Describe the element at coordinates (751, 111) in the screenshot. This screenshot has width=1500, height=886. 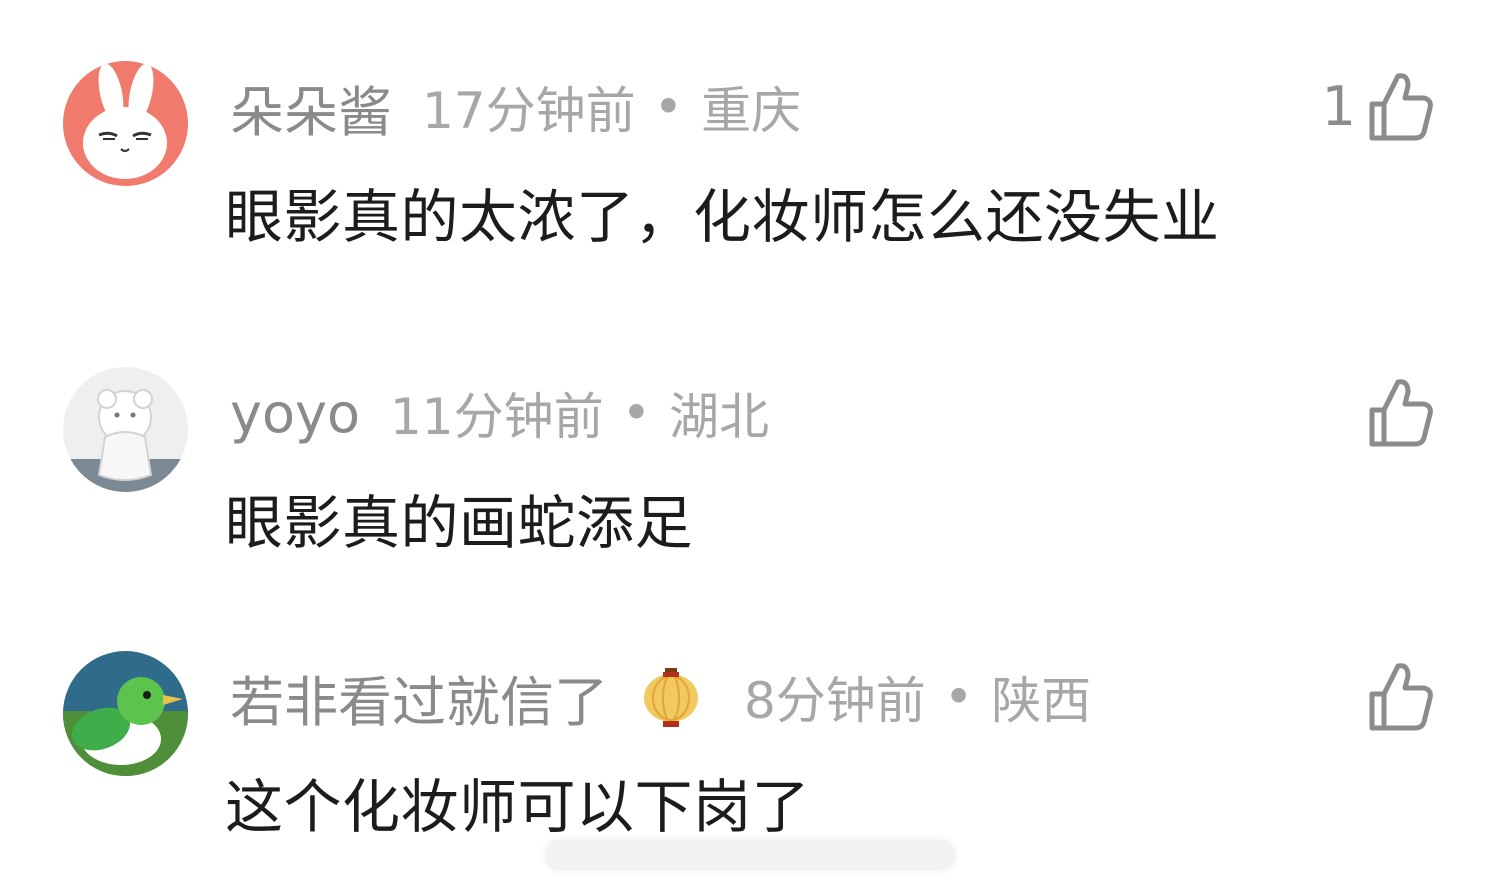
I see `location: 重庆` at that location.